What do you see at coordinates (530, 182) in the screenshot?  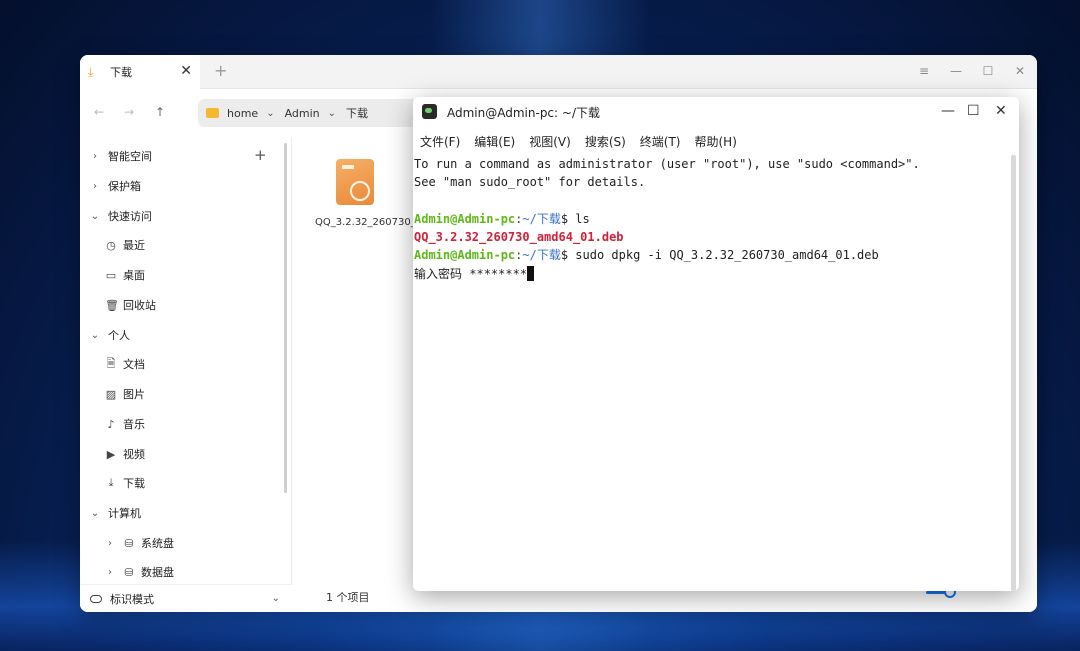 I see `output-line: See "man sudo_root" for details.` at bounding box center [530, 182].